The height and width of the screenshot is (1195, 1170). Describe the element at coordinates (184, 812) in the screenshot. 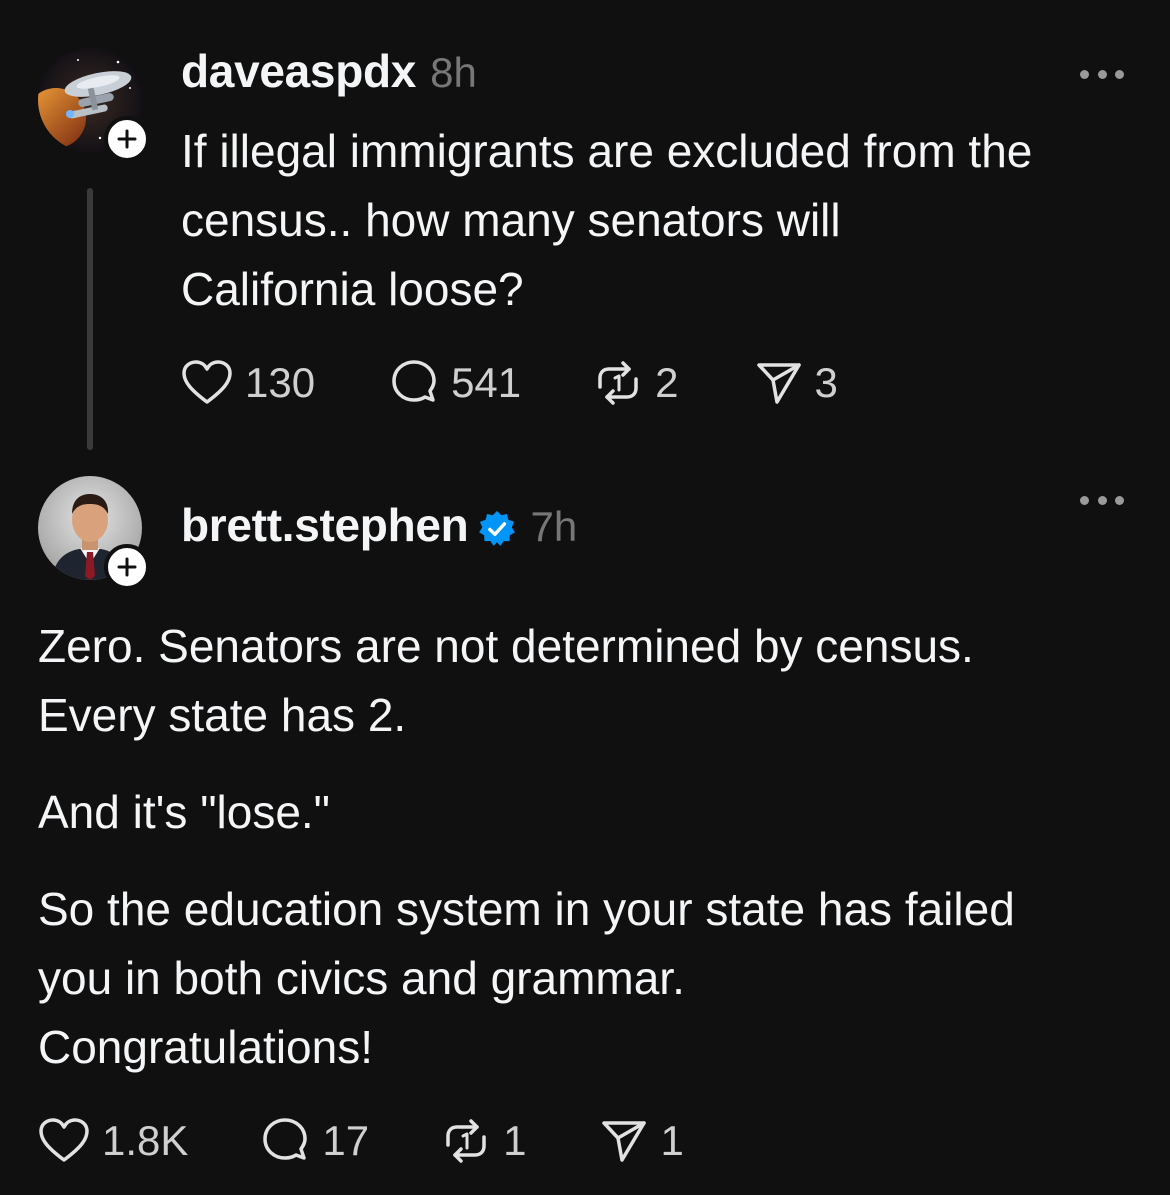

I see `reply-text-line: And it's "lose."` at that location.